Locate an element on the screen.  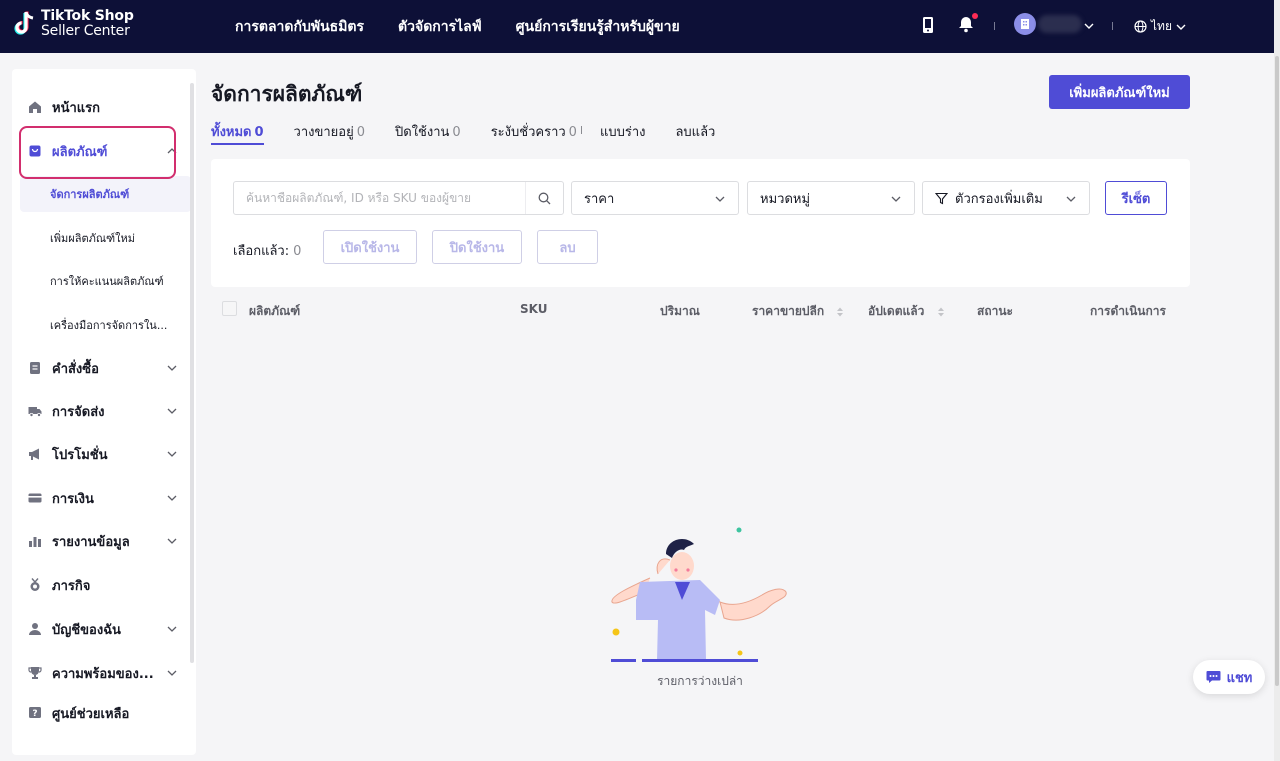
sidebar-item-finance: การเงิน is located at coordinates (97, 498).